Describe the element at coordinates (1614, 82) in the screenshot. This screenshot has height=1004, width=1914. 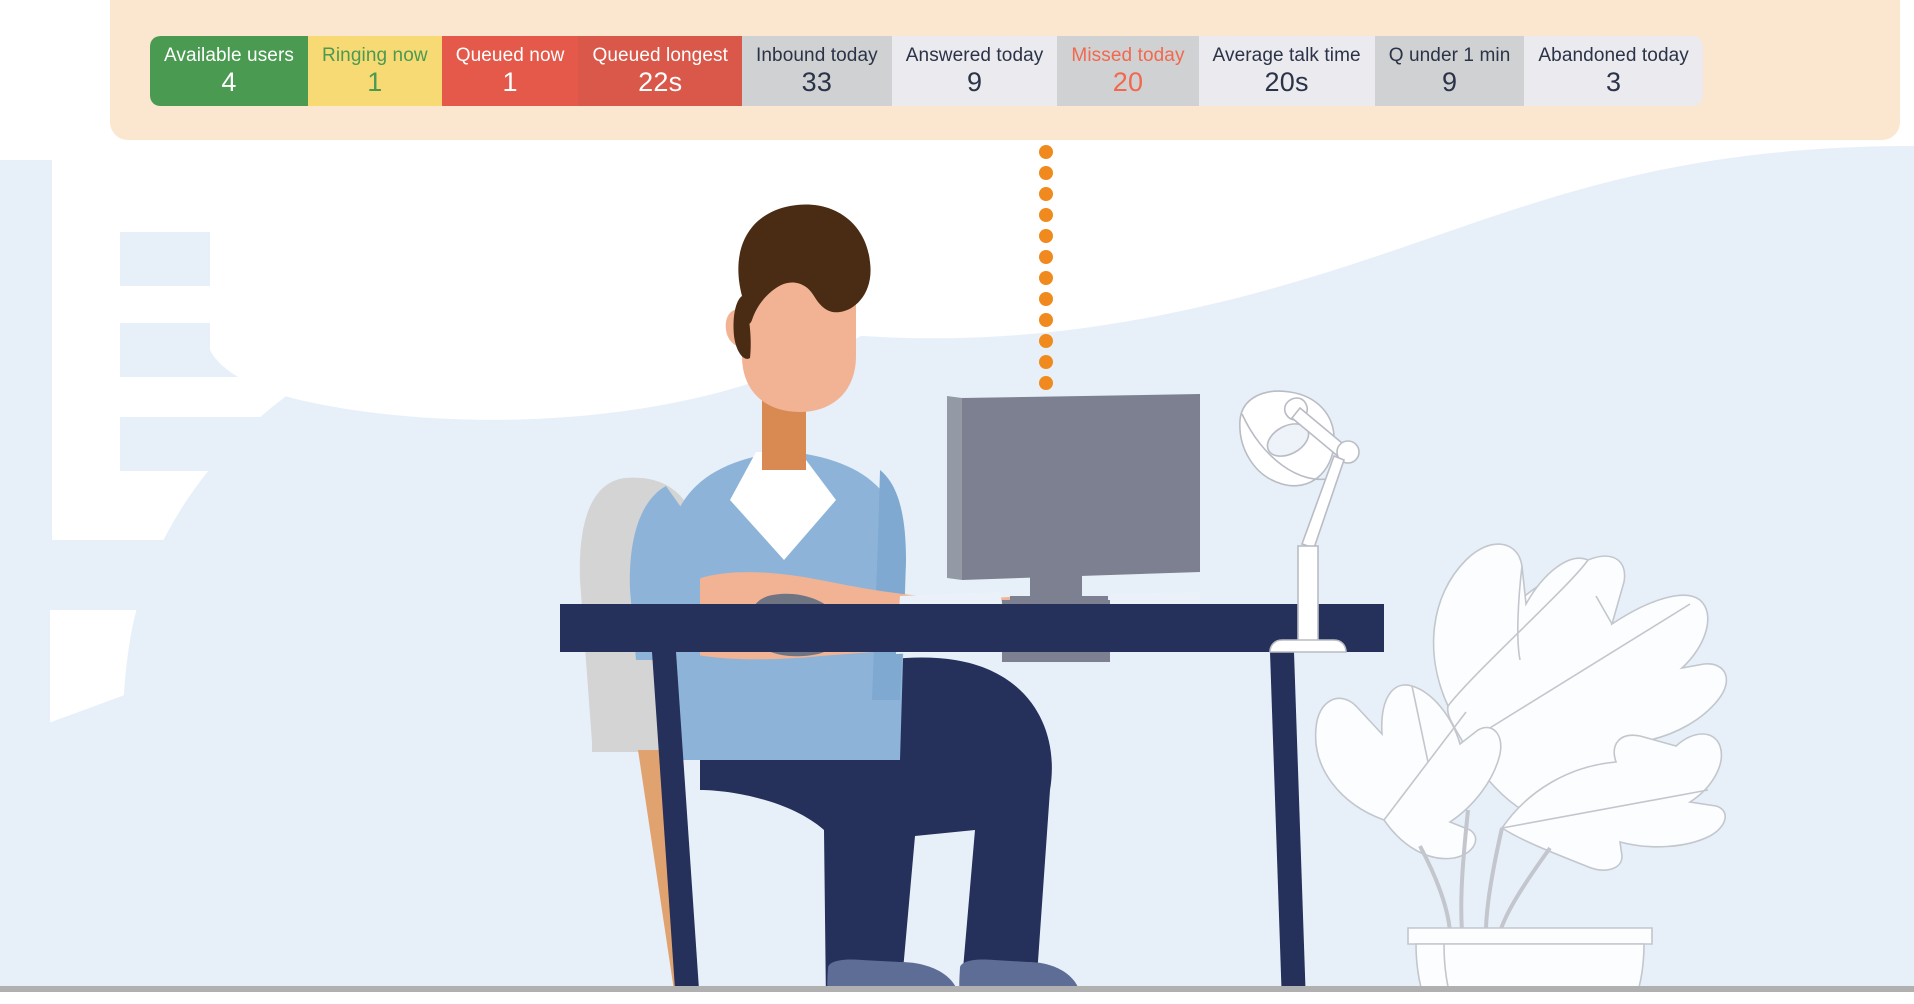
I see `stat-value-abandoned-today: 3` at that location.